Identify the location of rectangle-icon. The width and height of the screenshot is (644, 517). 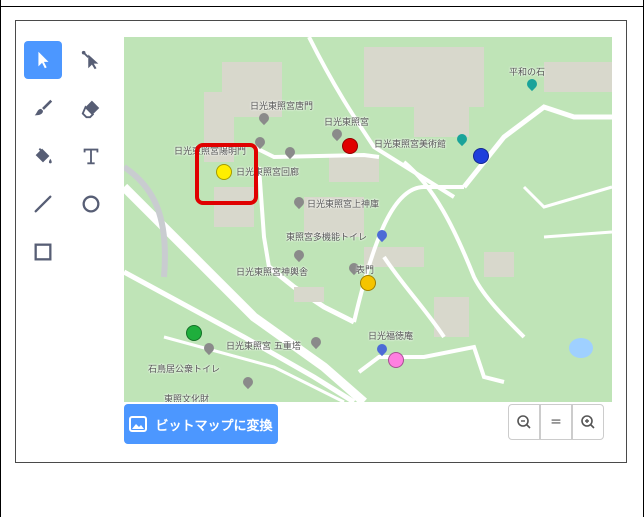
(43, 252).